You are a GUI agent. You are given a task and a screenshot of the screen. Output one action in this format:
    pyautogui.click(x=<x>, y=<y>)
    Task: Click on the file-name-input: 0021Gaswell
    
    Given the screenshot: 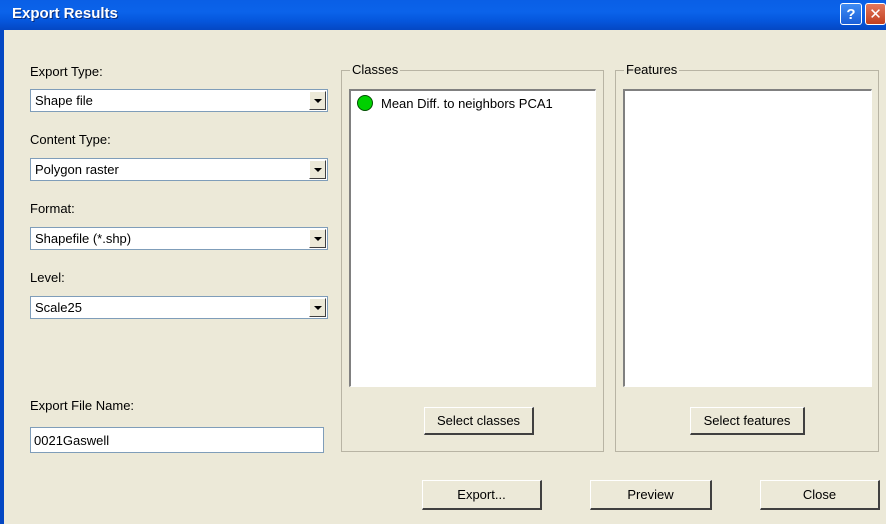 What is the action you would take?
    pyautogui.click(x=177, y=440)
    